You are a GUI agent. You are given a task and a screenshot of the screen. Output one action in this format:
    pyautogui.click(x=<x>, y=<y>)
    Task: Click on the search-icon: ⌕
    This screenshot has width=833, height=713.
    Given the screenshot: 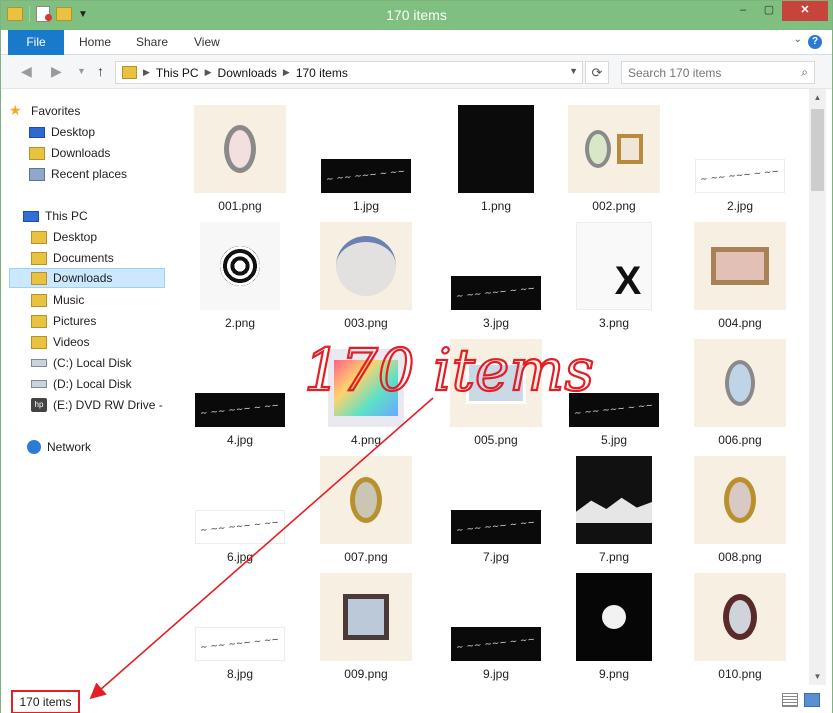 What is the action you would take?
    pyautogui.click(x=804, y=72)
    